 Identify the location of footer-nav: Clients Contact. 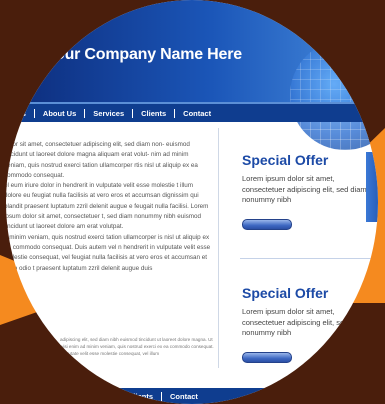
(192, 396).